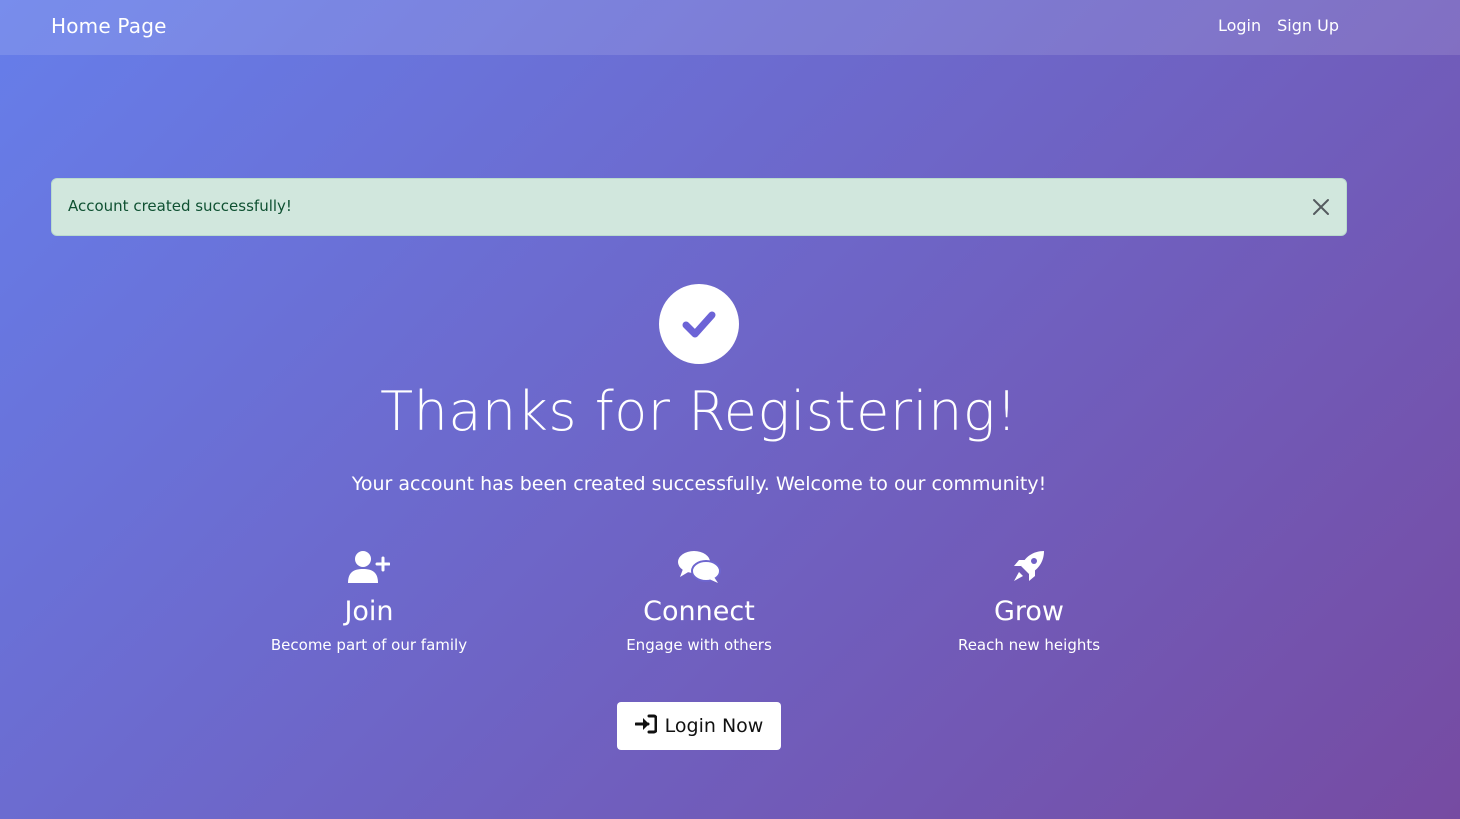  Describe the element at coordinates (1239, 25) in the screenshot. I see `nav-login-link: Login` at that location.